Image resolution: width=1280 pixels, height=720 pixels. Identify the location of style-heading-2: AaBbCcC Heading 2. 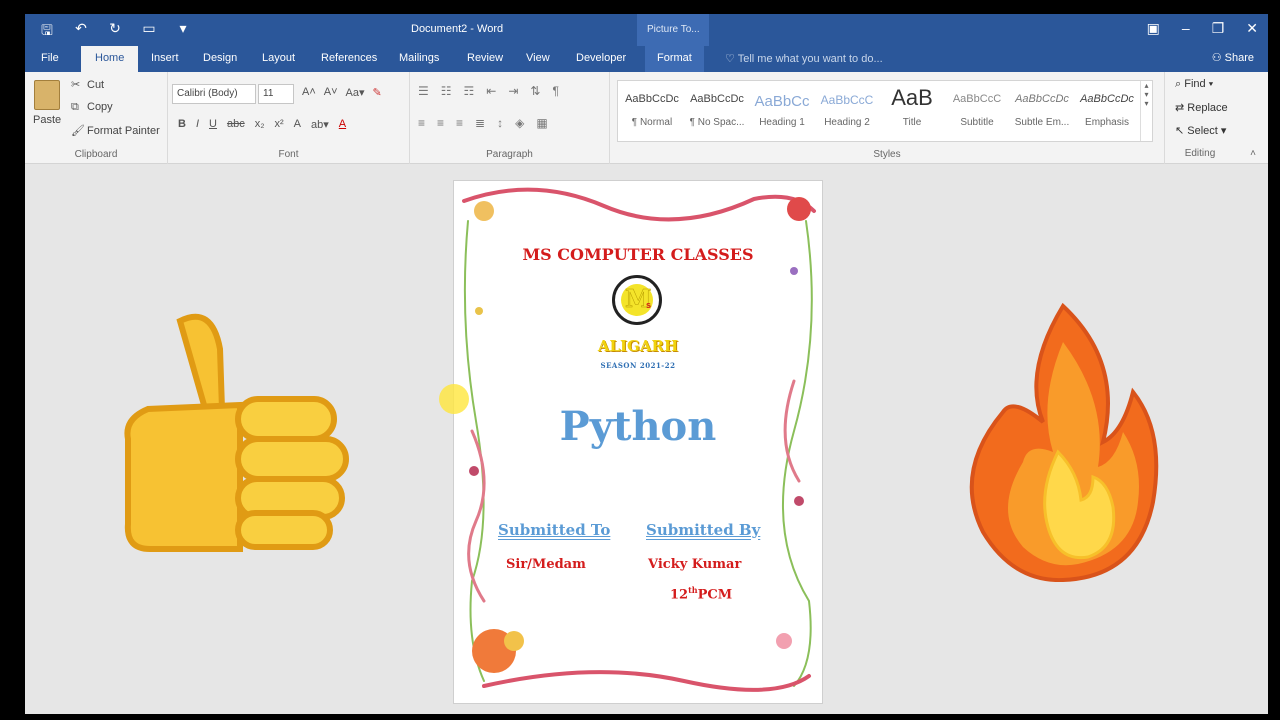
(847, 111).